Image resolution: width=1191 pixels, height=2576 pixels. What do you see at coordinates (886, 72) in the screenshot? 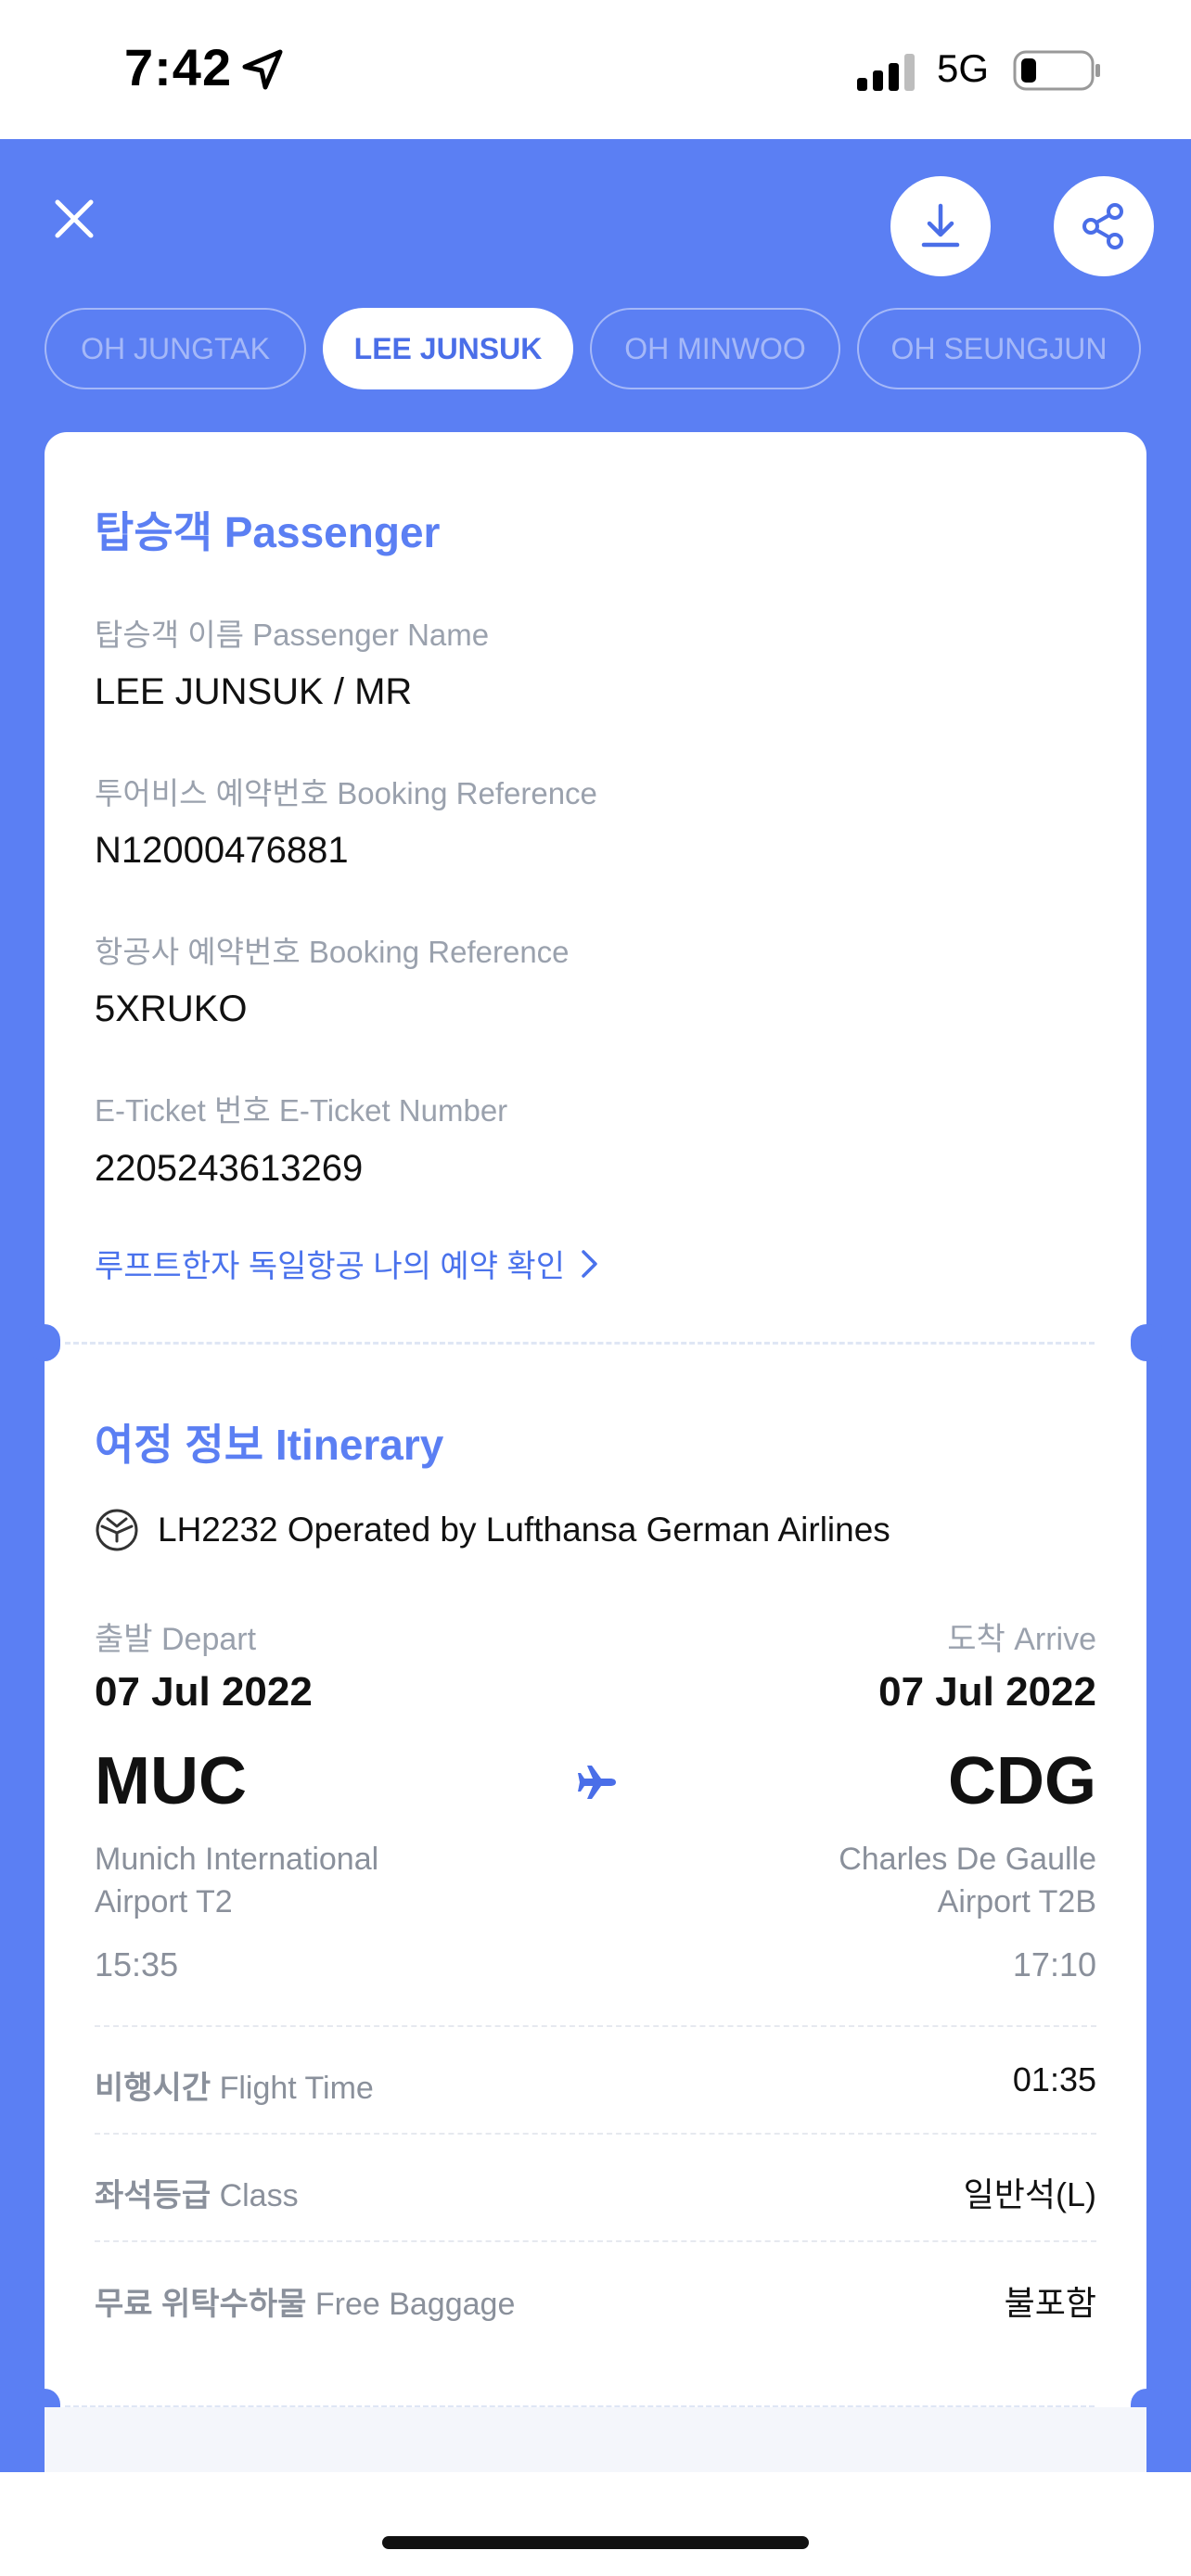
I see `cellular-signal-icon` at bounding box center [886, 72].